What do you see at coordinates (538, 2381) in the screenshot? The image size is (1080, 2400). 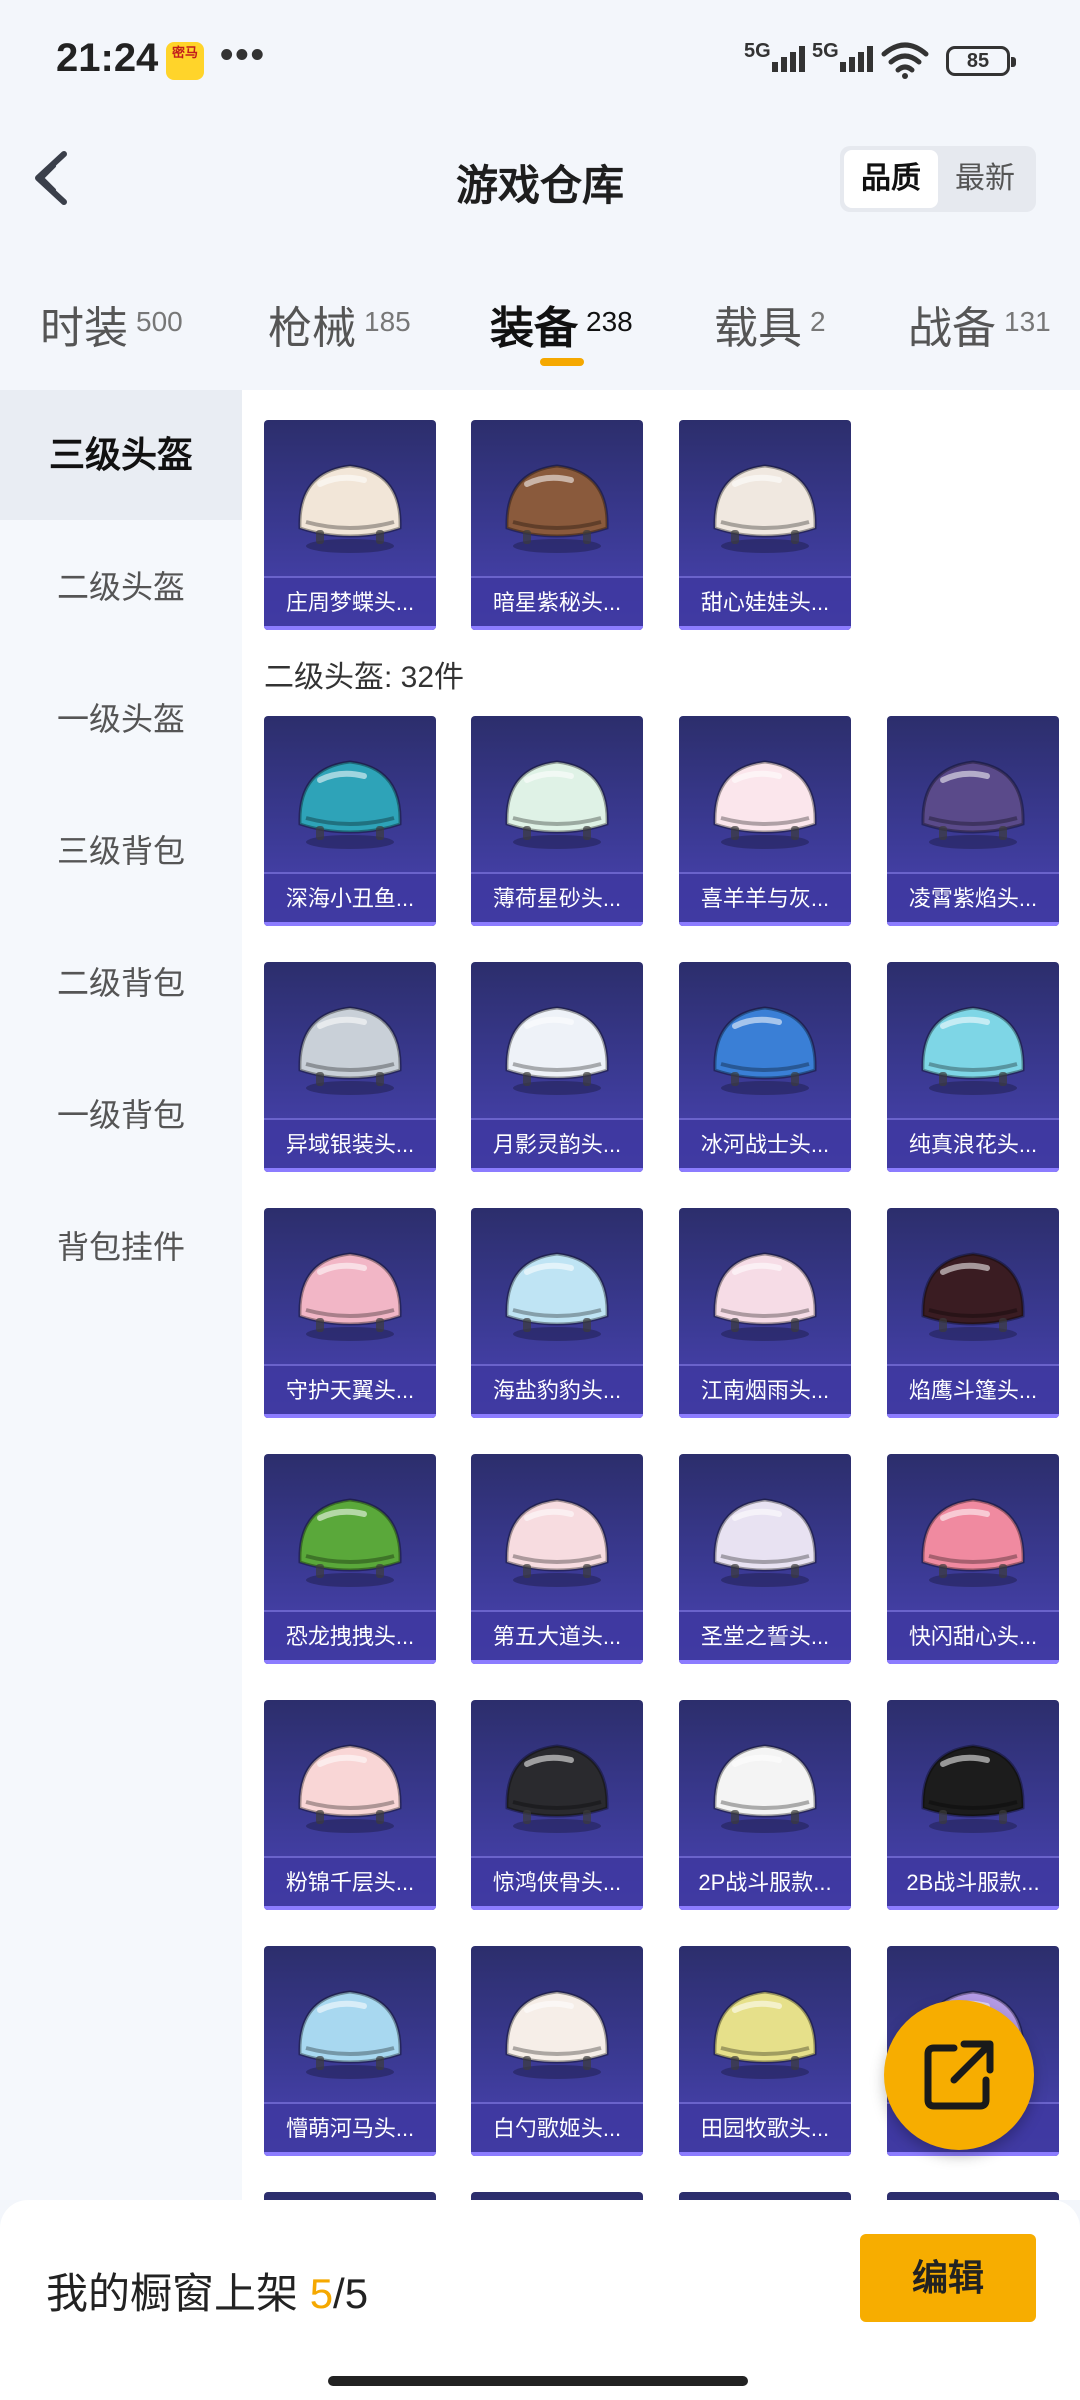 I see `home-indicator` at bounding box center [538, 2381].